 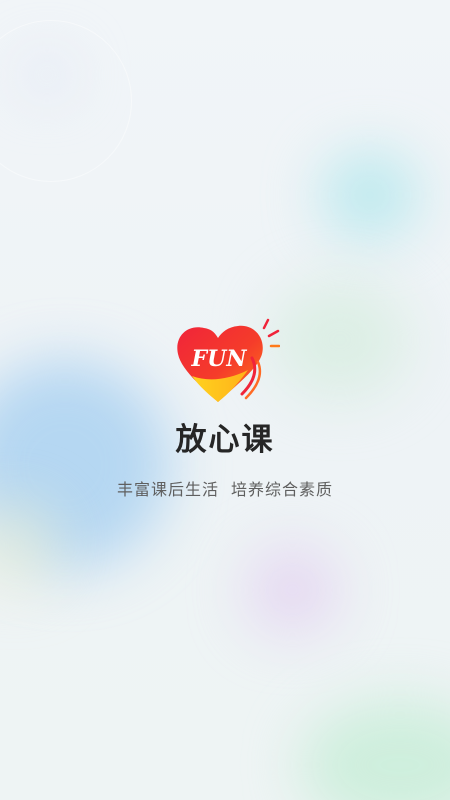 I want to click on heart-fun-logo-icon: FUN, so click(x=224, y=364).